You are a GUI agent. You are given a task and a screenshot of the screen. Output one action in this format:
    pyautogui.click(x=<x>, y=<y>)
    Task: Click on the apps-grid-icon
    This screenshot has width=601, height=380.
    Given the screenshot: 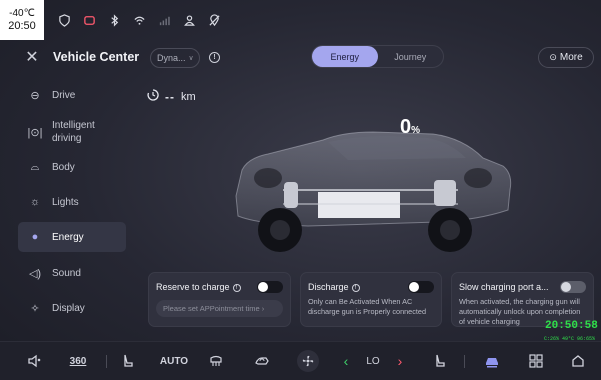 What is the action you would take?
    pyautogui.click(x=536, y=361)
    